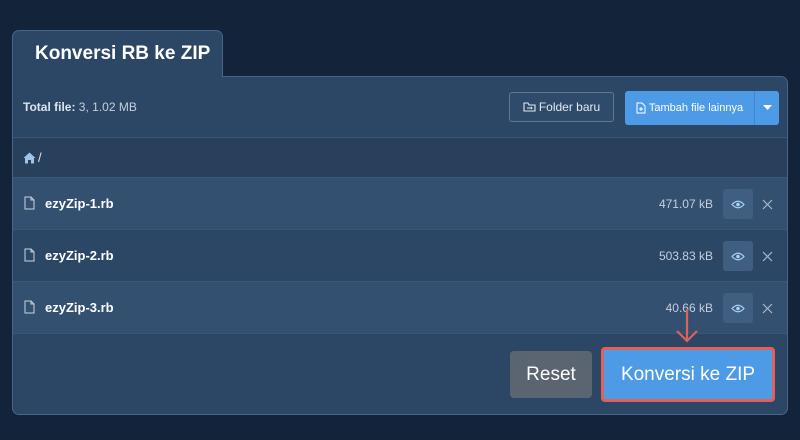  I want to click on add-files-main: Tambah file lainnya, so click(690, 108).